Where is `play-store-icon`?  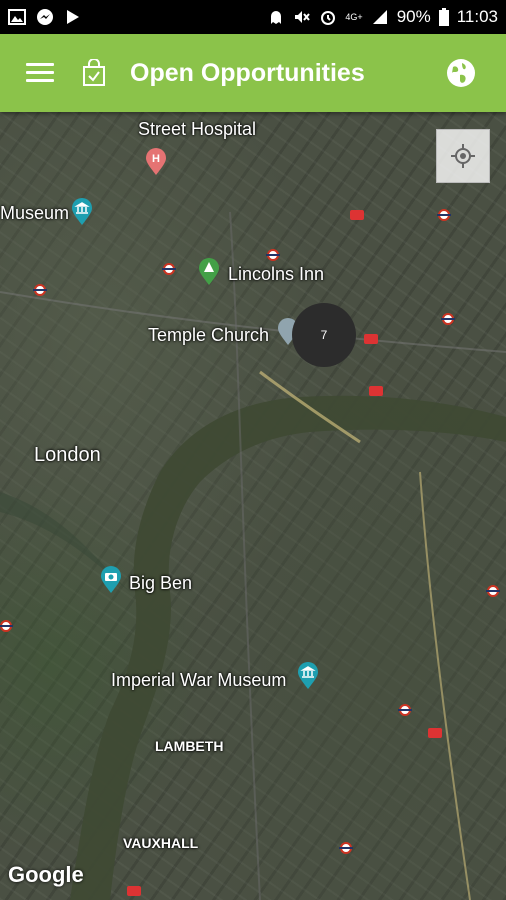 play-store-icon is located at coordinates (73, 17).